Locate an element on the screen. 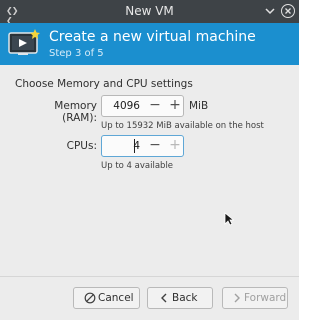 This screenshot has width=320, height=320. memory-unit: MiB is located at coordinates (199, 106).